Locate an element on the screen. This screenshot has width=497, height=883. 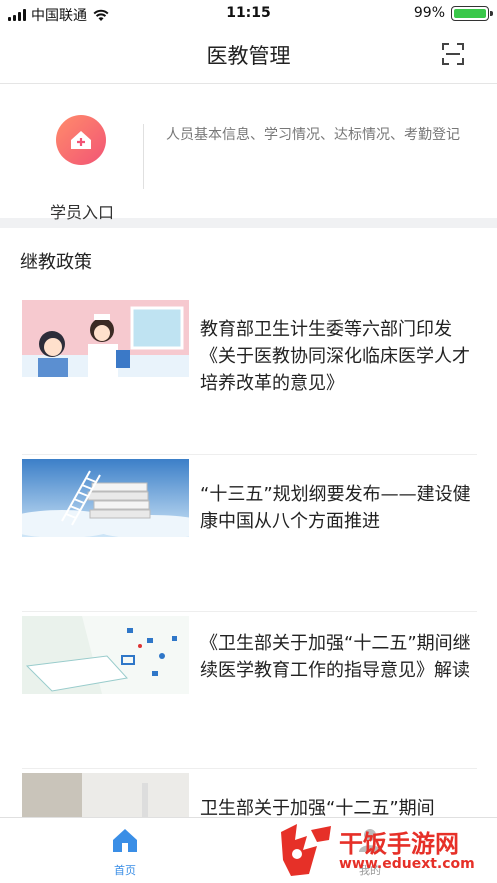
article-thumbnail-books is located at coordinates (105, 498).